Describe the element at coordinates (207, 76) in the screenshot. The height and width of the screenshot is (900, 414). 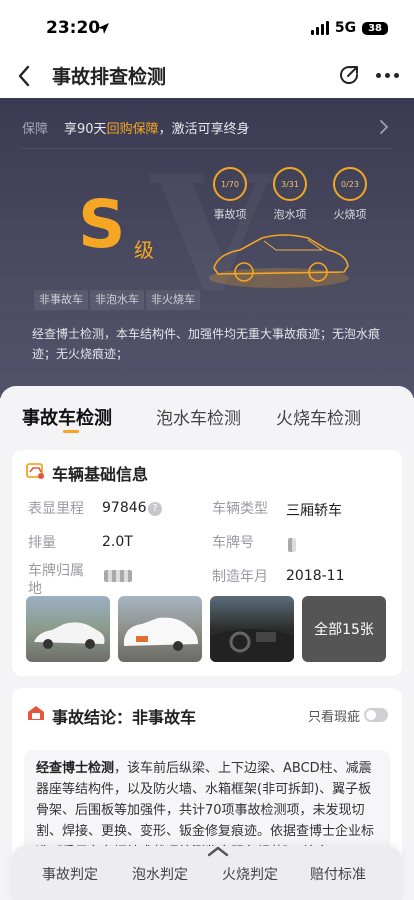
I see `nav-bar: 事故排查检测` at that location.